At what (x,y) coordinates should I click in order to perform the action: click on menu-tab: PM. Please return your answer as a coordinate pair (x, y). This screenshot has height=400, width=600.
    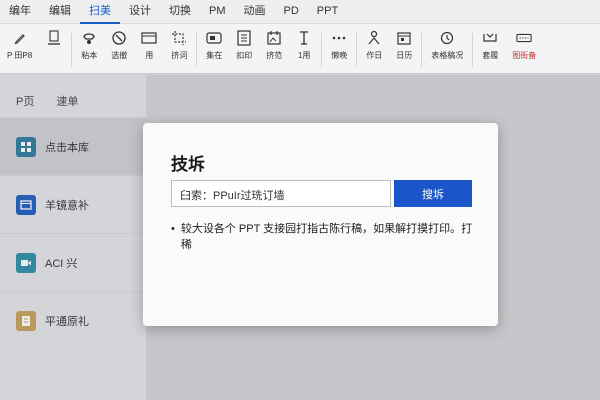
    Looking at the image, I should click on (217, 12).